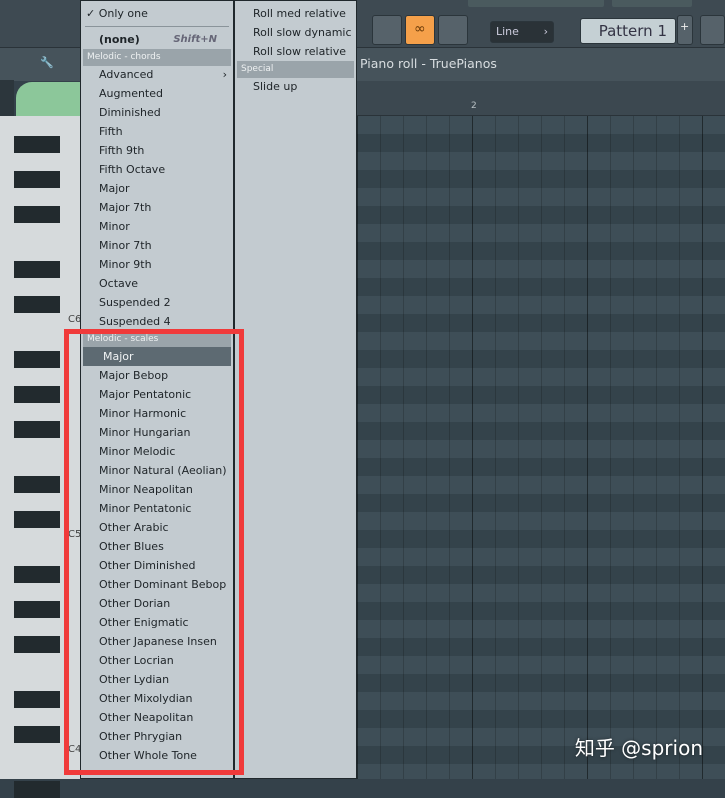 The width and height of the screenshot is (725, 798). Describe the element at coordinates (157, 131) in the screenshot. I see `menu-item-chord: Fifth` at that location.